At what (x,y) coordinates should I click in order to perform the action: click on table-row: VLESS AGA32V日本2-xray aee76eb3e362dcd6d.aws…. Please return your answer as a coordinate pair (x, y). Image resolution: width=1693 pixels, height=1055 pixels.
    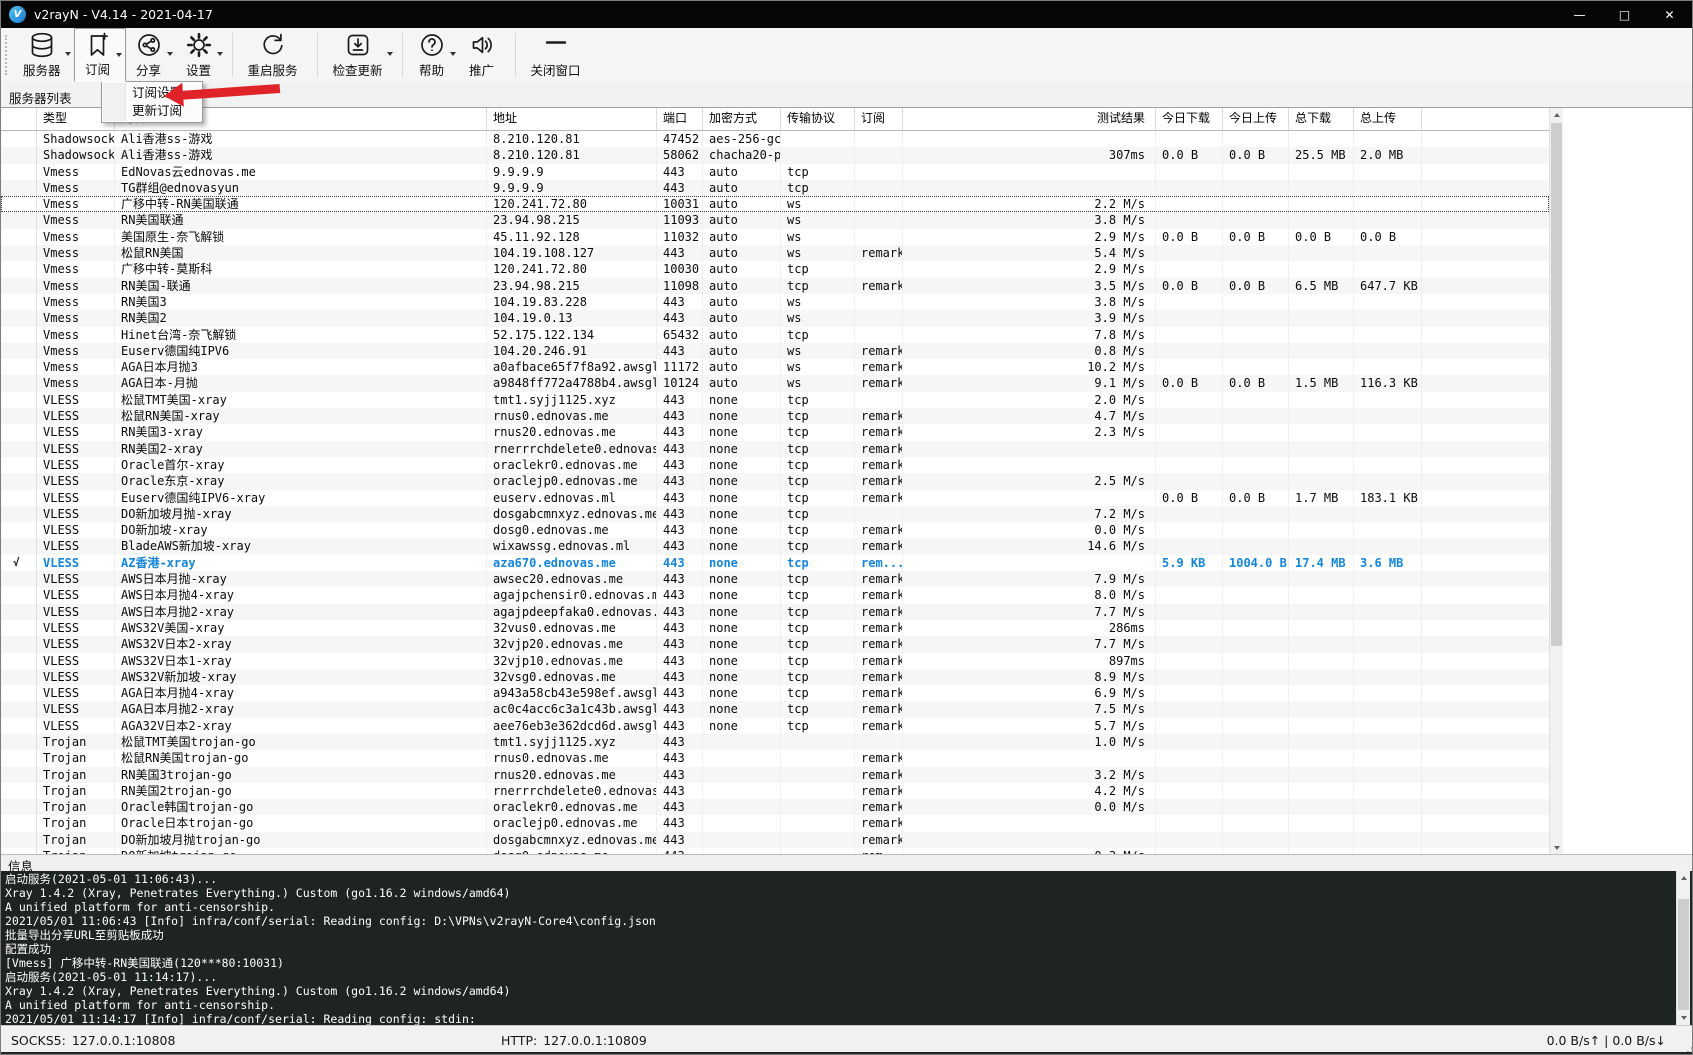
    Looking at the image, I should click on (775, 725).